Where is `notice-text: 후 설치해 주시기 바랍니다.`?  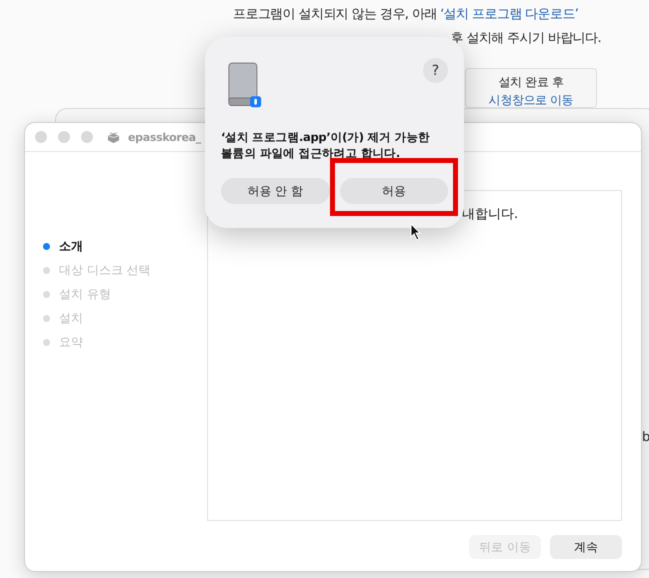
notice-text: 후 설치해 주시기 바랍니다. is located at coordinates (525, 38).